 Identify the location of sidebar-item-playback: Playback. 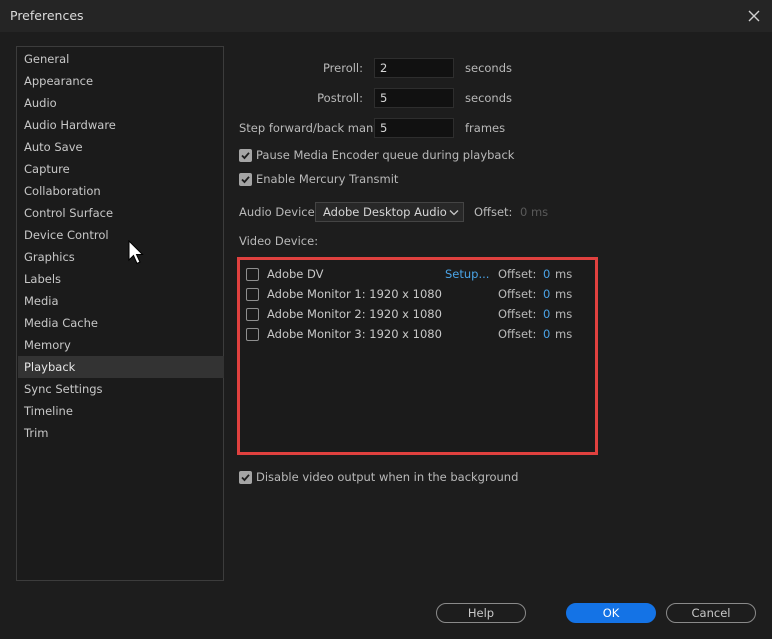
(121, 367).